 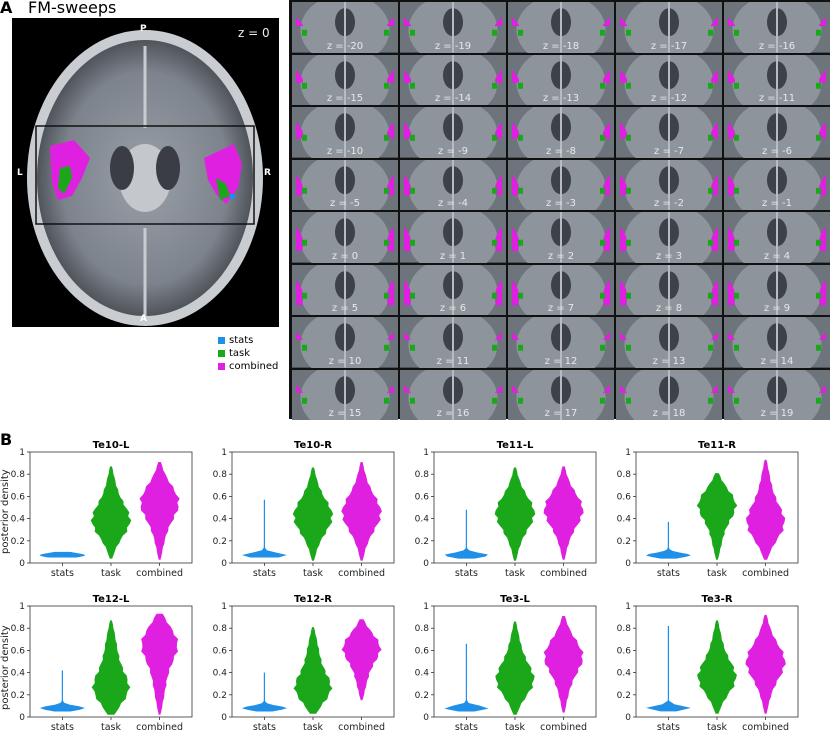 What do you see at coordinates (248, 353) in the screenshot?
I see `legend-item-task: task` at bounding box center [248, 353].